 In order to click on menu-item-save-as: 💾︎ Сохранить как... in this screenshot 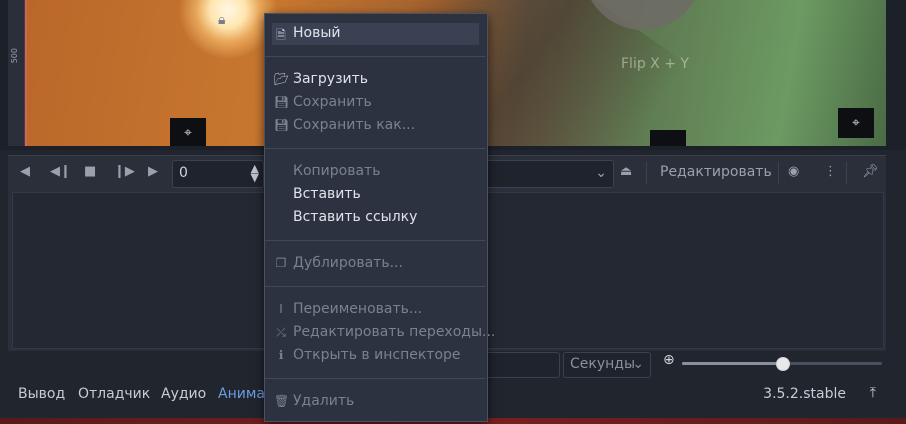, I will do `click(375, 126)`.